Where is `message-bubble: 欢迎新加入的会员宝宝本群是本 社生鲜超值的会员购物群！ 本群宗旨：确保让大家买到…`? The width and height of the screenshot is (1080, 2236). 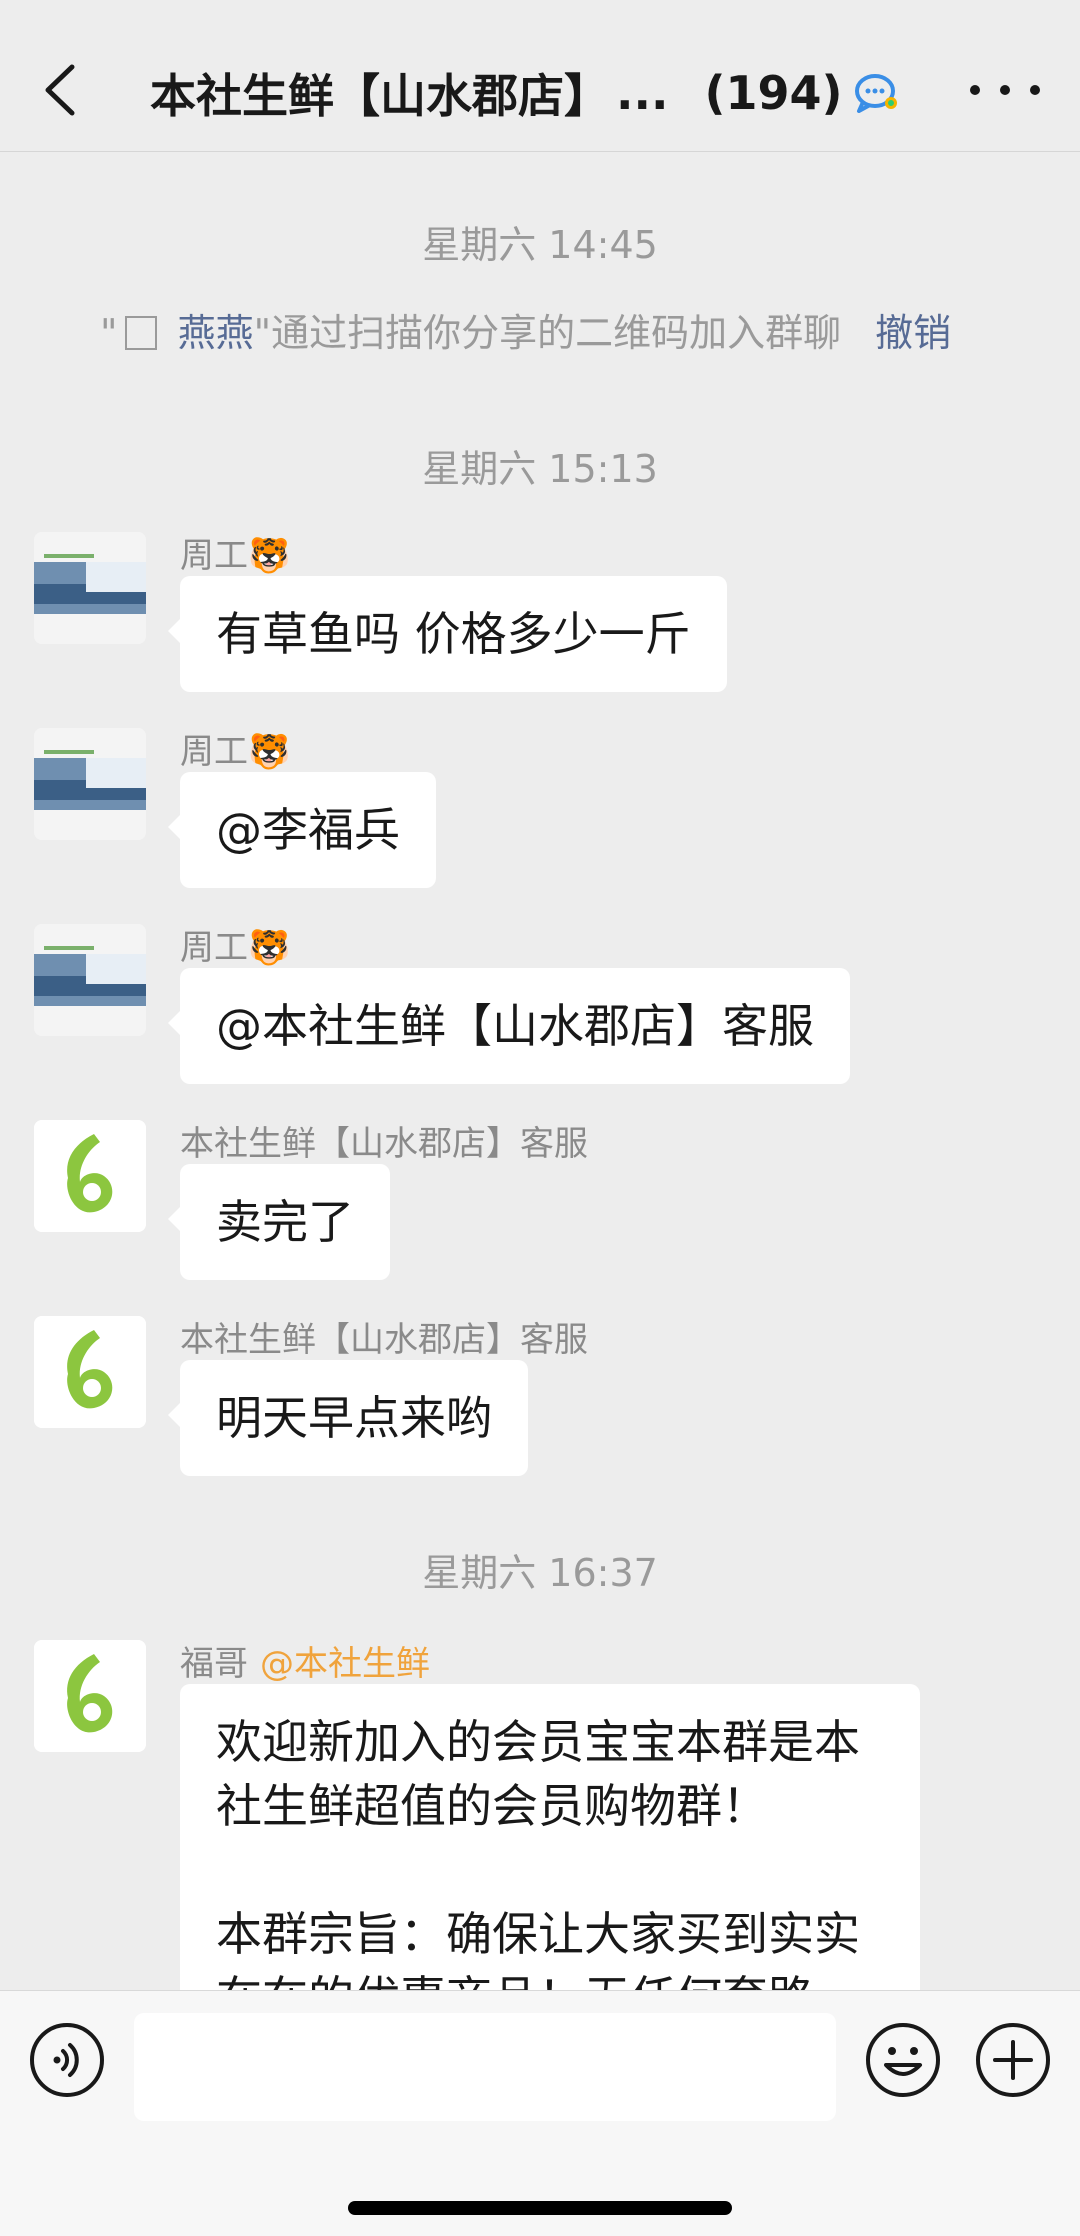 message-bubble: 欢迎新加入的会员宝宝本群是本 社生鲜超值的会员购物群！ 本群宗旨：确保让大家买到… is located at coordinates (550, 1837).